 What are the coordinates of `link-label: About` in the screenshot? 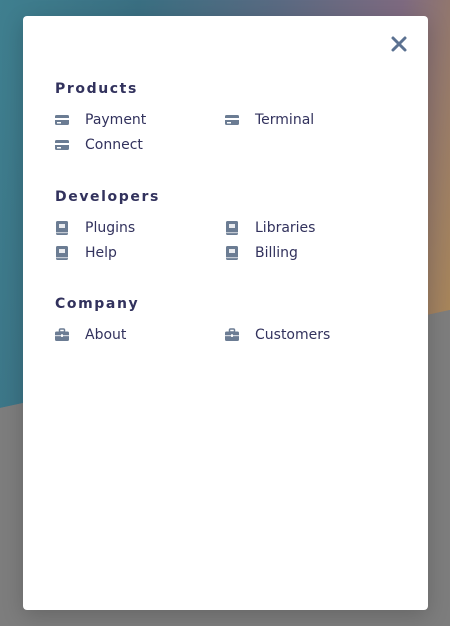 It's located at (106, 335).